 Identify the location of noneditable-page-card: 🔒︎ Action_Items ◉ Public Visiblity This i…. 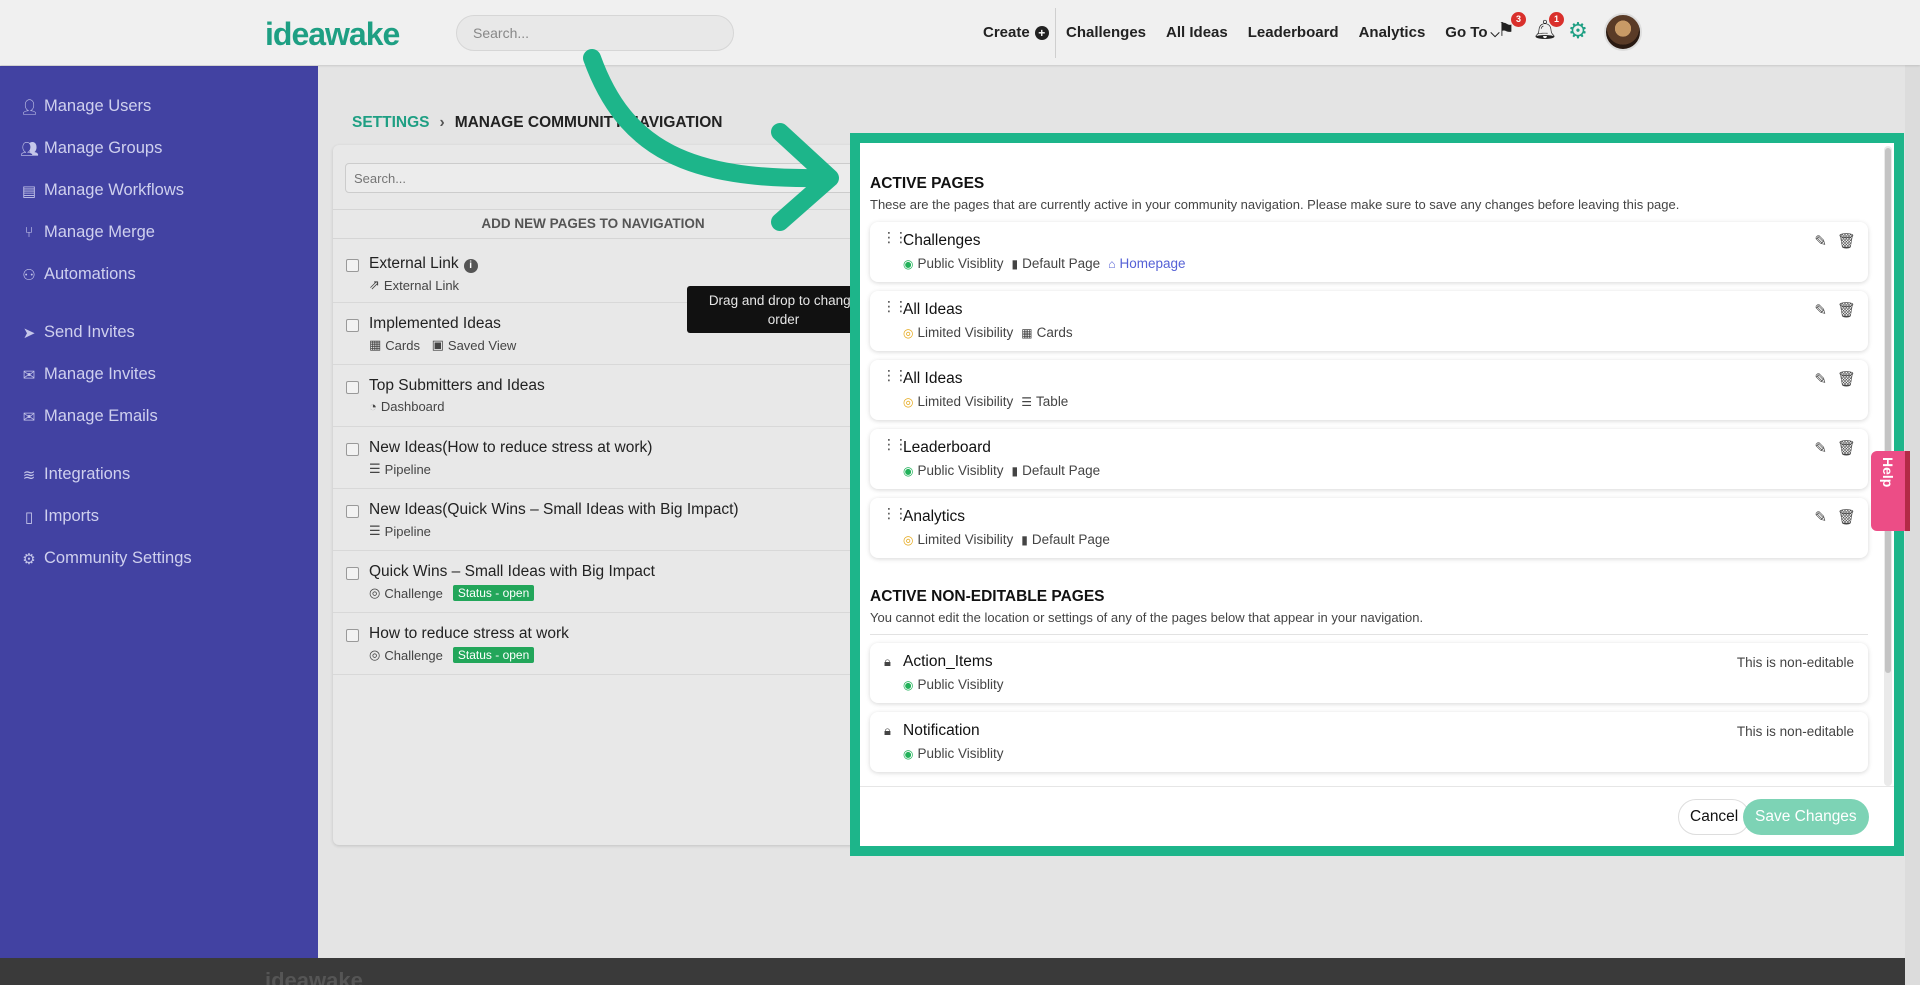
(1369, 673).